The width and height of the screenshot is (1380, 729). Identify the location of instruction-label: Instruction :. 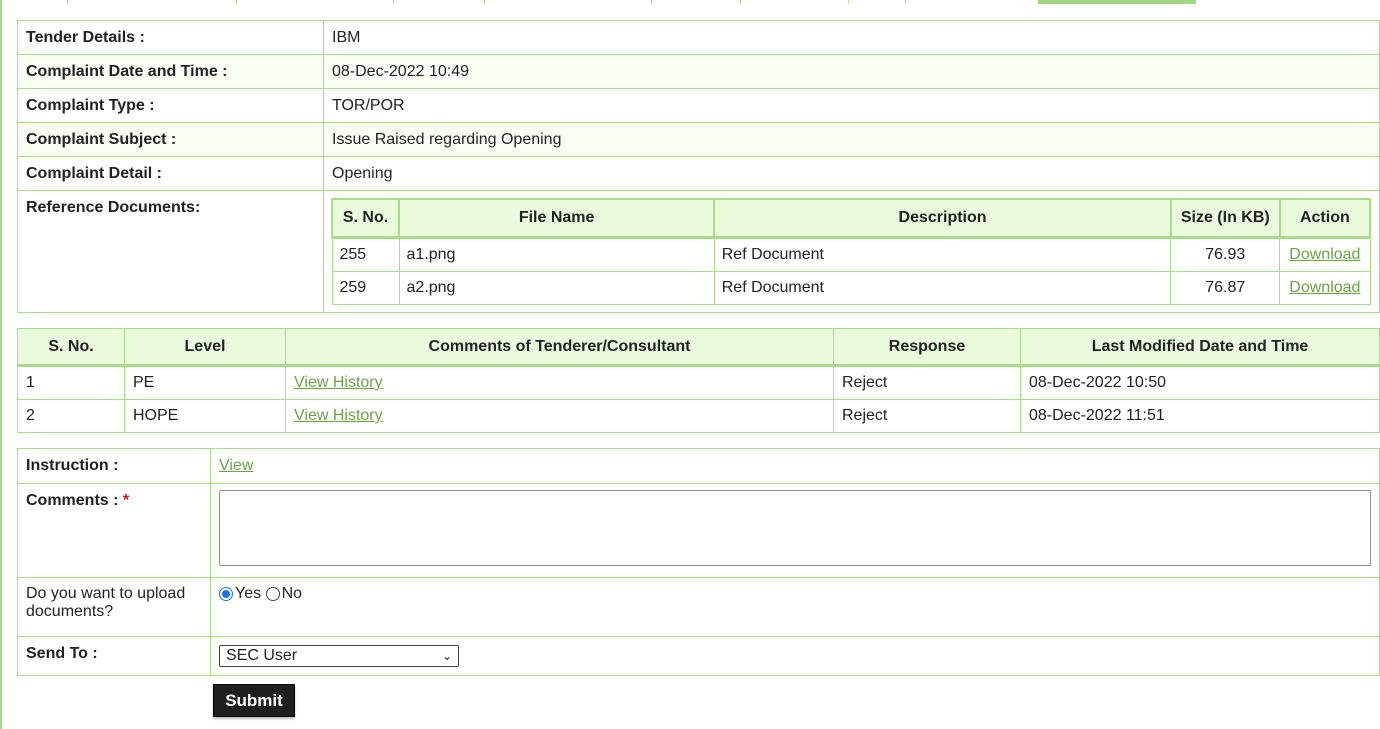
(114, 466).